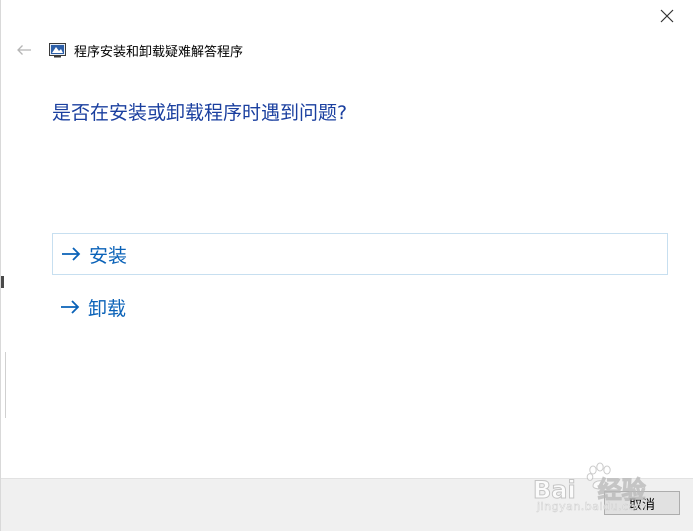 Image resolution: width=693 pixels, height=531 pixels. What do you see at coordinates (360, 307) in the screenshot?
I see `option-uninstall: 卸载` at bounding box center [360, 307].